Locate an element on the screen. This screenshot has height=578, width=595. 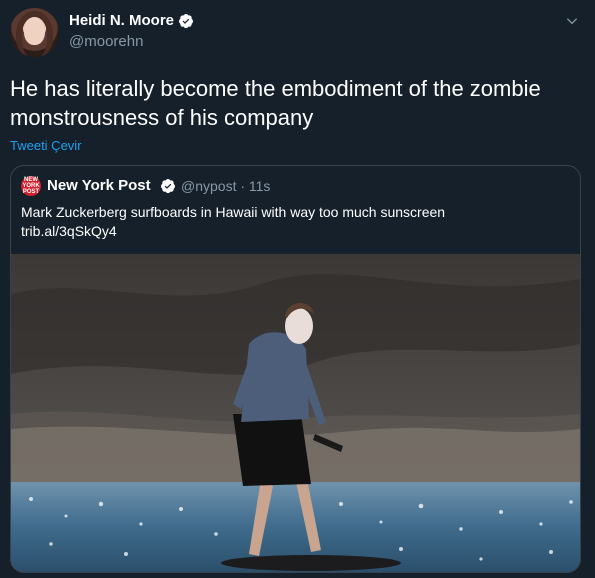
avatar-face is located at coordinates (34, 31).